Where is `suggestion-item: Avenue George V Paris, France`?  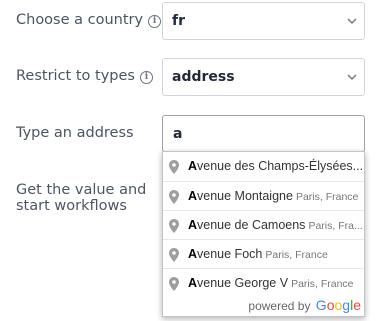 suggestion-item: Avenue George V Paris, France is located at coordinates (263, 282).